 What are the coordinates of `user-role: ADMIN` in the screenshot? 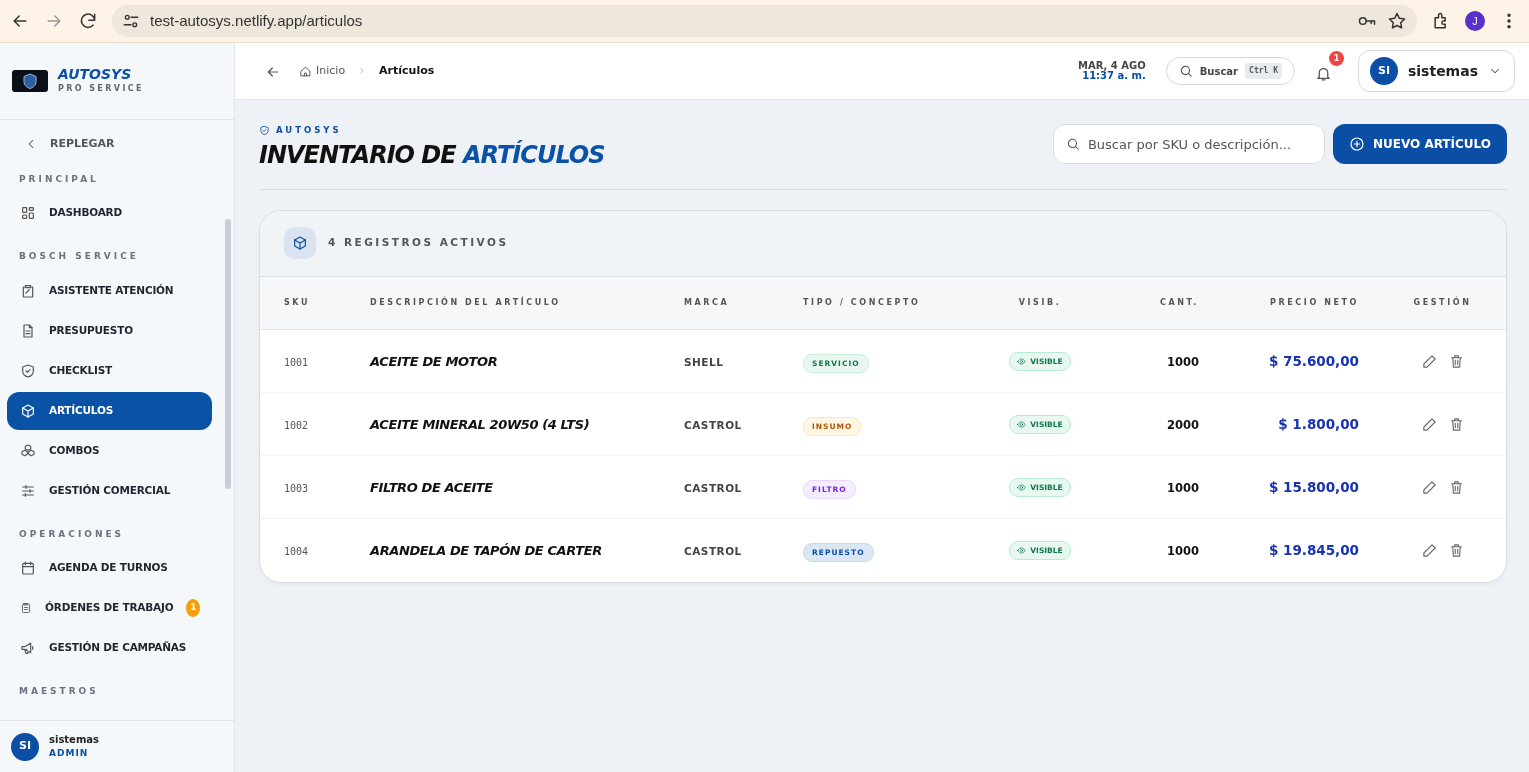 It's located at (69, 753).